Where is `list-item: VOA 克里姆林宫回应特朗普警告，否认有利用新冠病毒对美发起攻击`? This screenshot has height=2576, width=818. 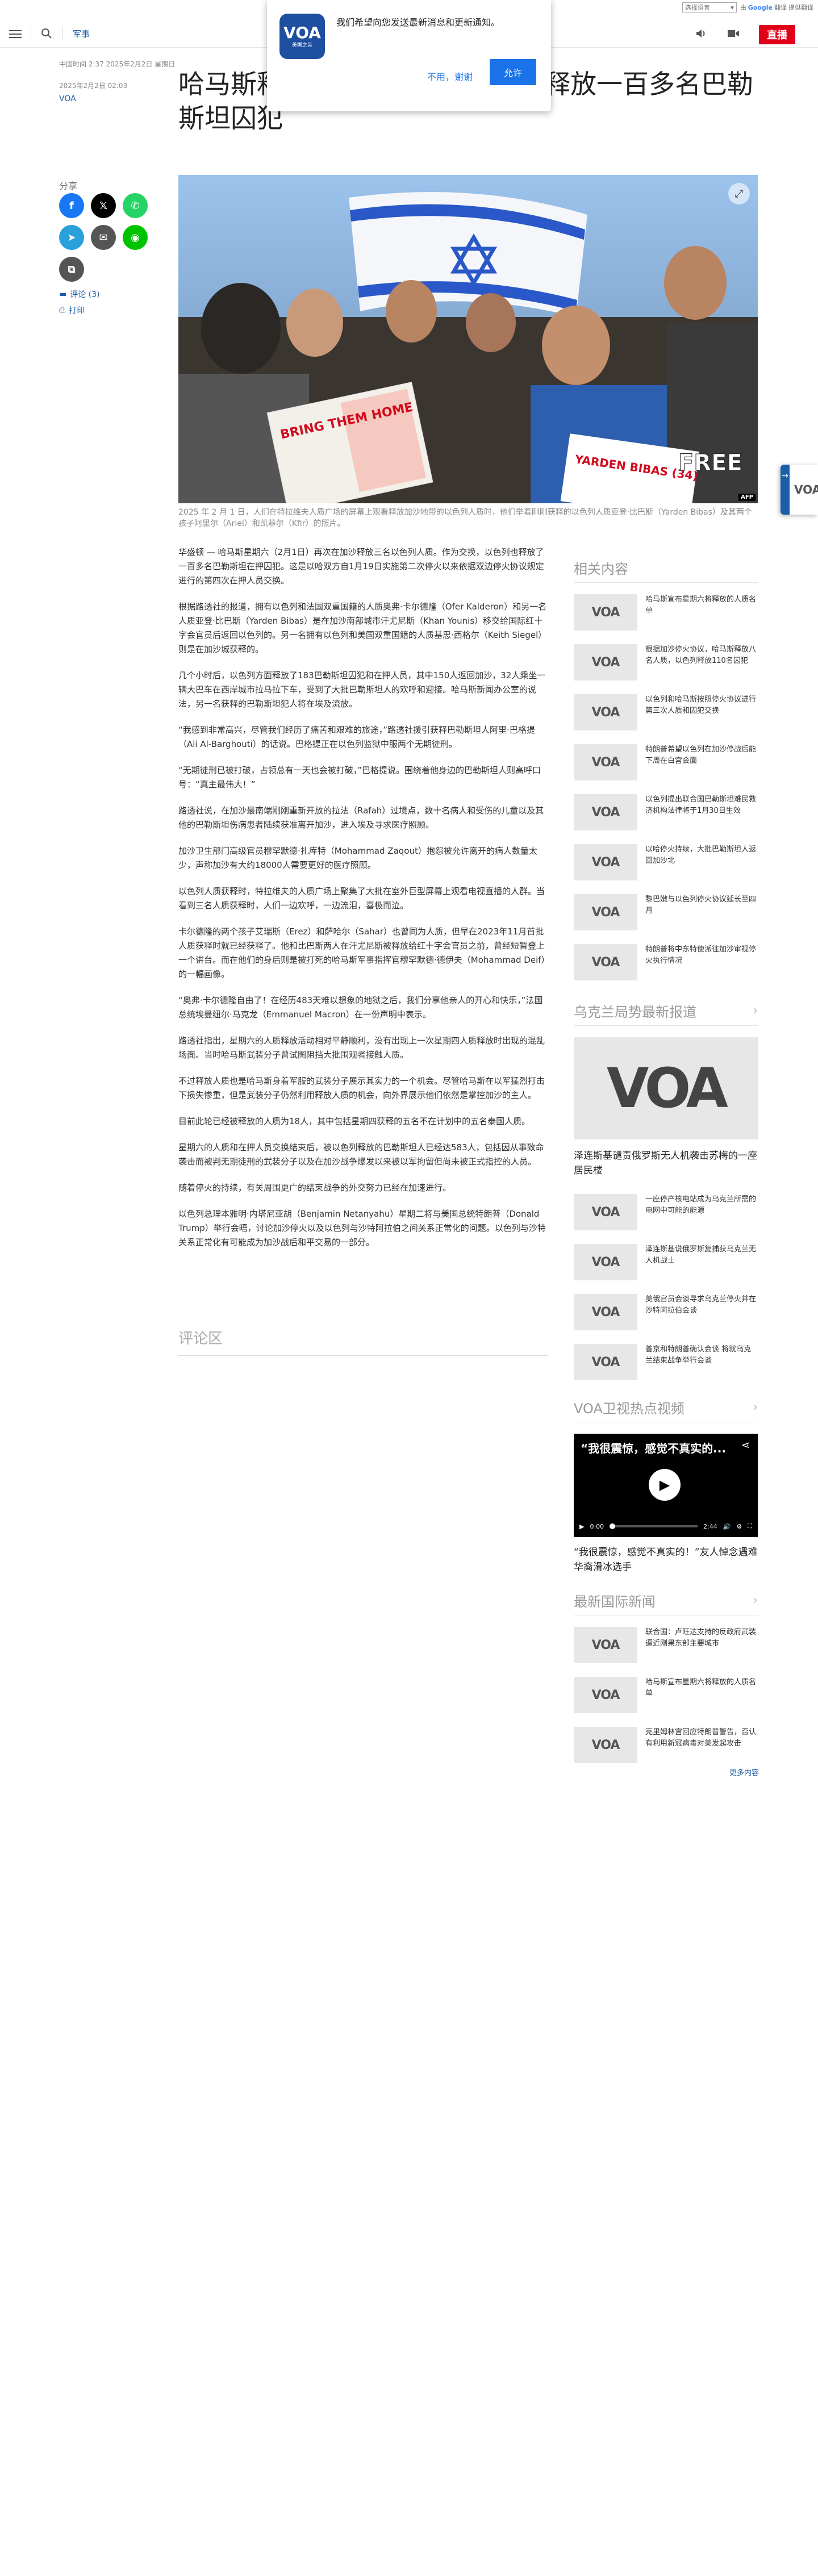
list-item: VOA 克里姆林宫回应特朗普警告，否认有利用新冠病毒对美发起攻击 is located at coordinates (666, 1745).